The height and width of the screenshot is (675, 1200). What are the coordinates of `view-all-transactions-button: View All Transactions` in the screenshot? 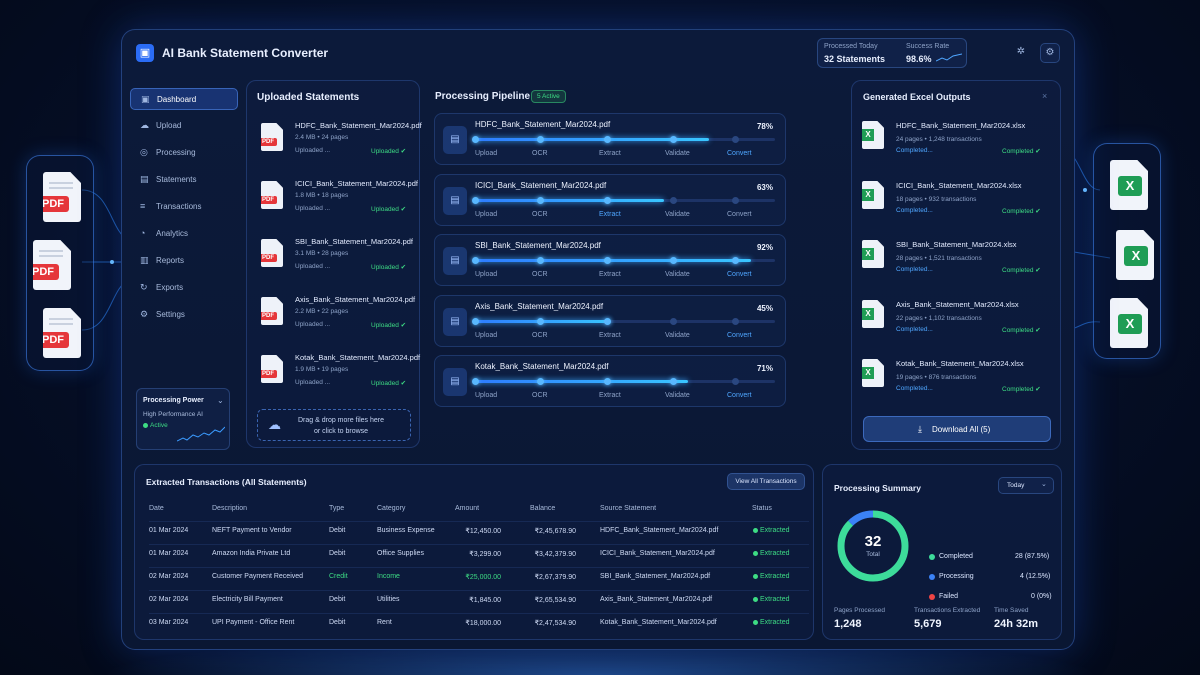 It's located at (766, 481).